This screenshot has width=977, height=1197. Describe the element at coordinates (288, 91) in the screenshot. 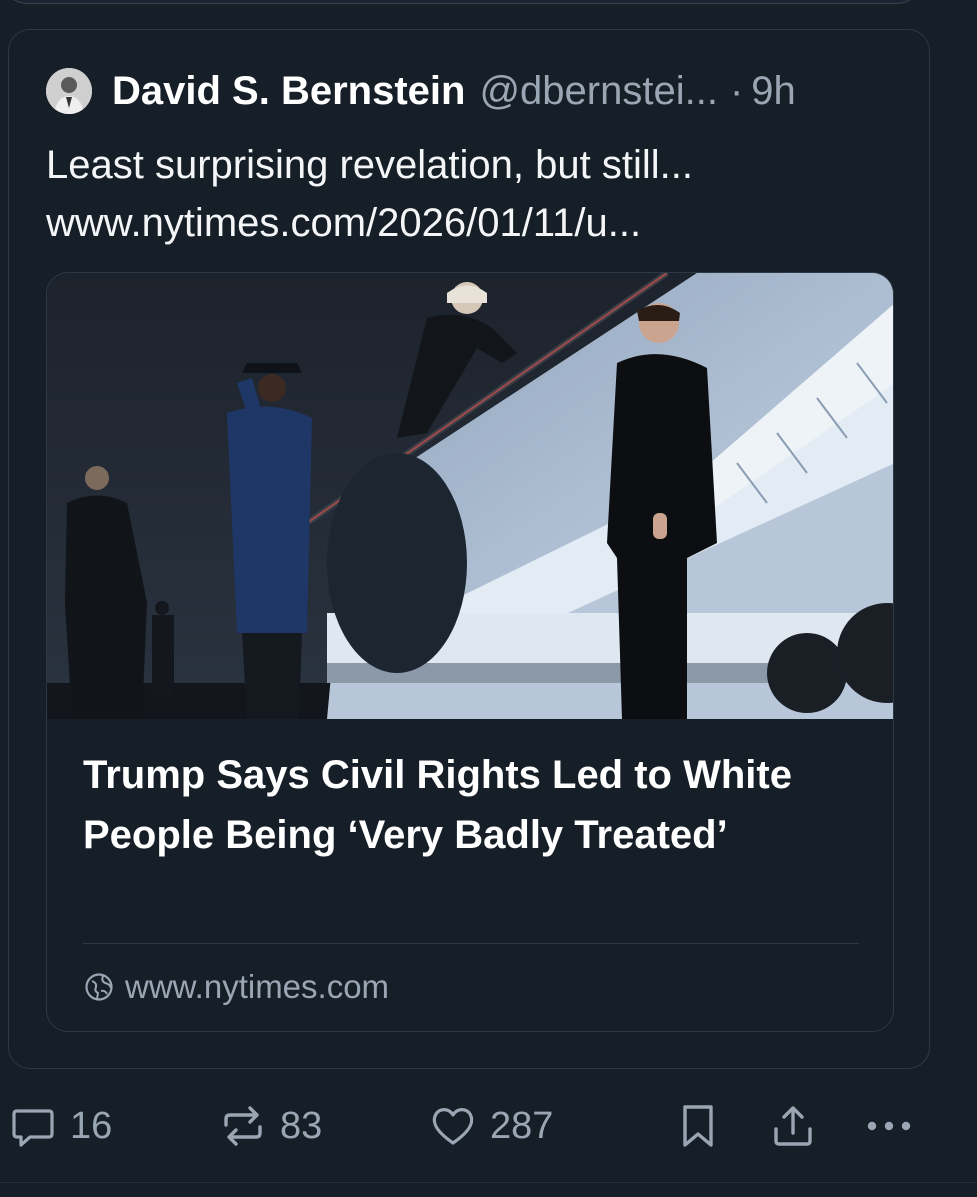

I see `author-name: David S. Bernstein` at that location.